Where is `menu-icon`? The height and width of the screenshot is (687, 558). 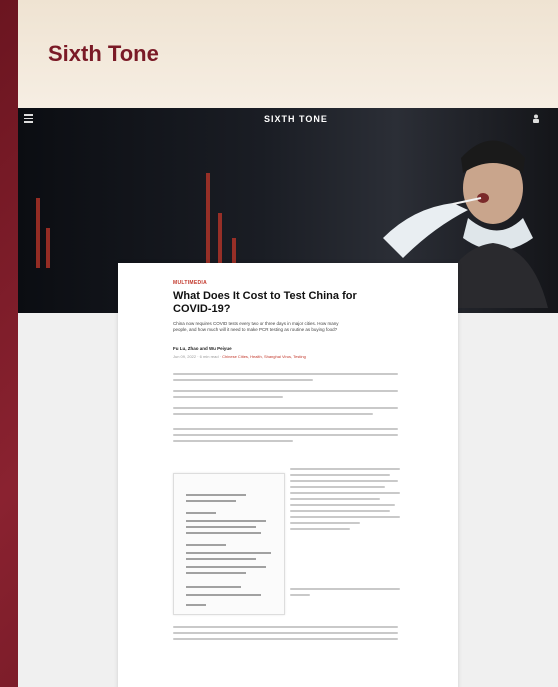 menu-icon is located at coordinates (28, 118).